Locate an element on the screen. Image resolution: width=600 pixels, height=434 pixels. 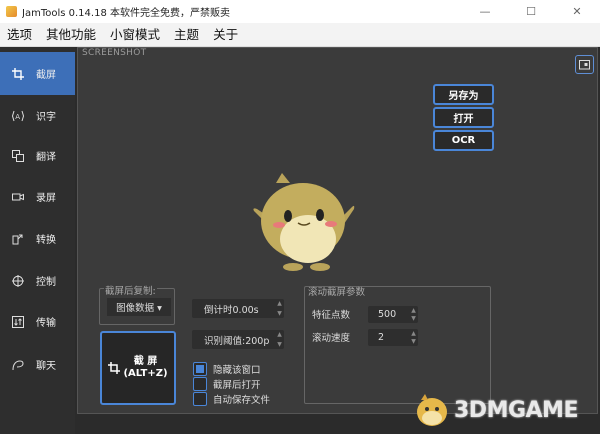
save-as-button: 另存为 is located at coordinates (463, 94).